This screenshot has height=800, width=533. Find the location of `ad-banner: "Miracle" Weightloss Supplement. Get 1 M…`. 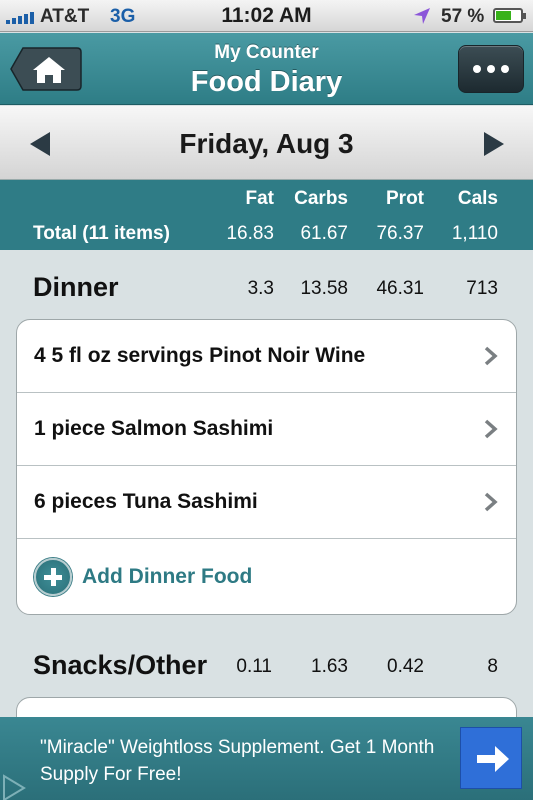

ad-banner: "Miracle" Weightloss Supplement. Get 1 M… is located at coordinates (266, 758).